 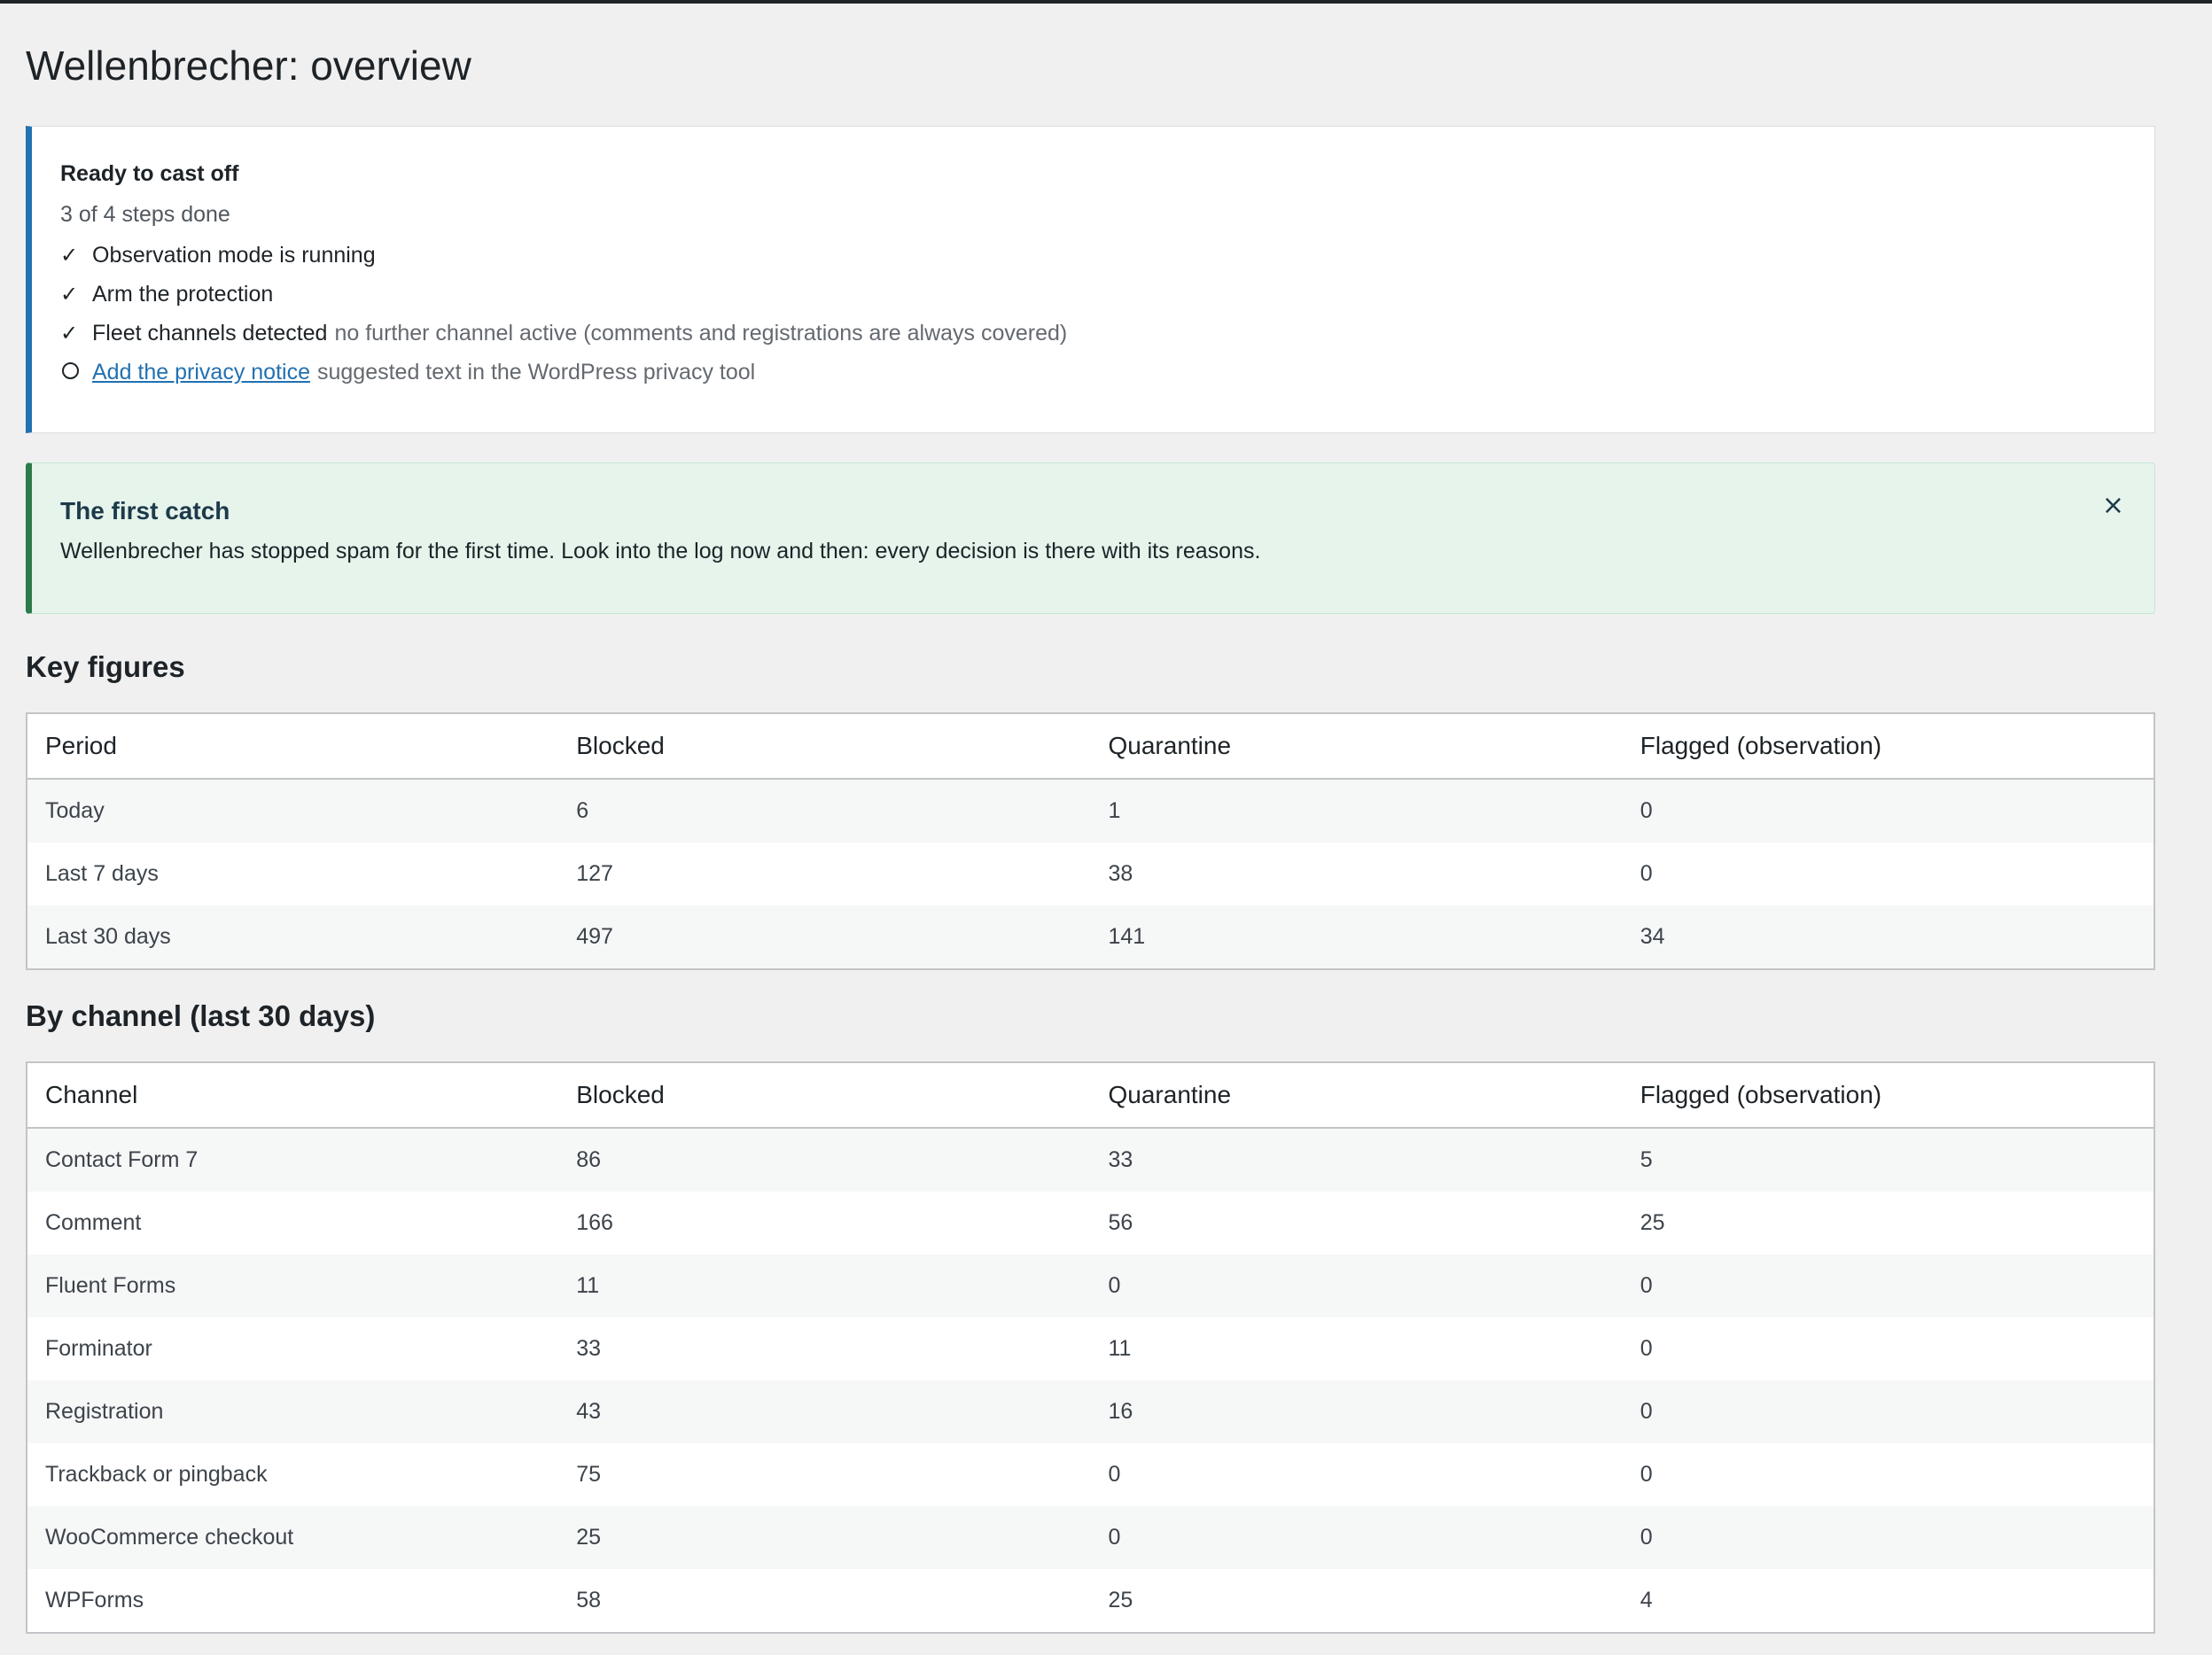 I want to click on table-cell: 5, so click(x=1888, y=1160).